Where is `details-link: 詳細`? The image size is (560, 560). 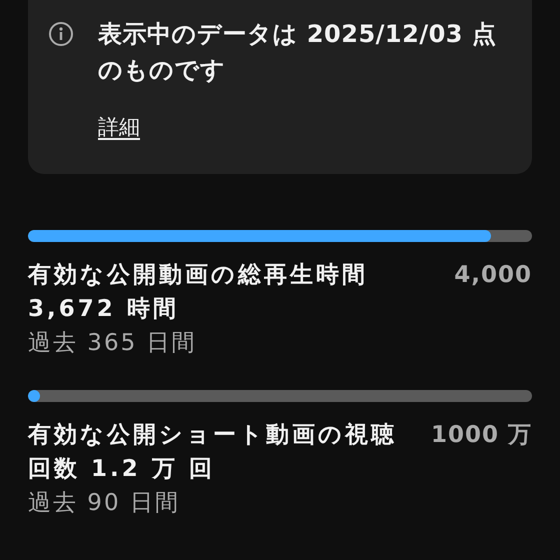 details-link: 詳細 is located at coordinates (119, 128).